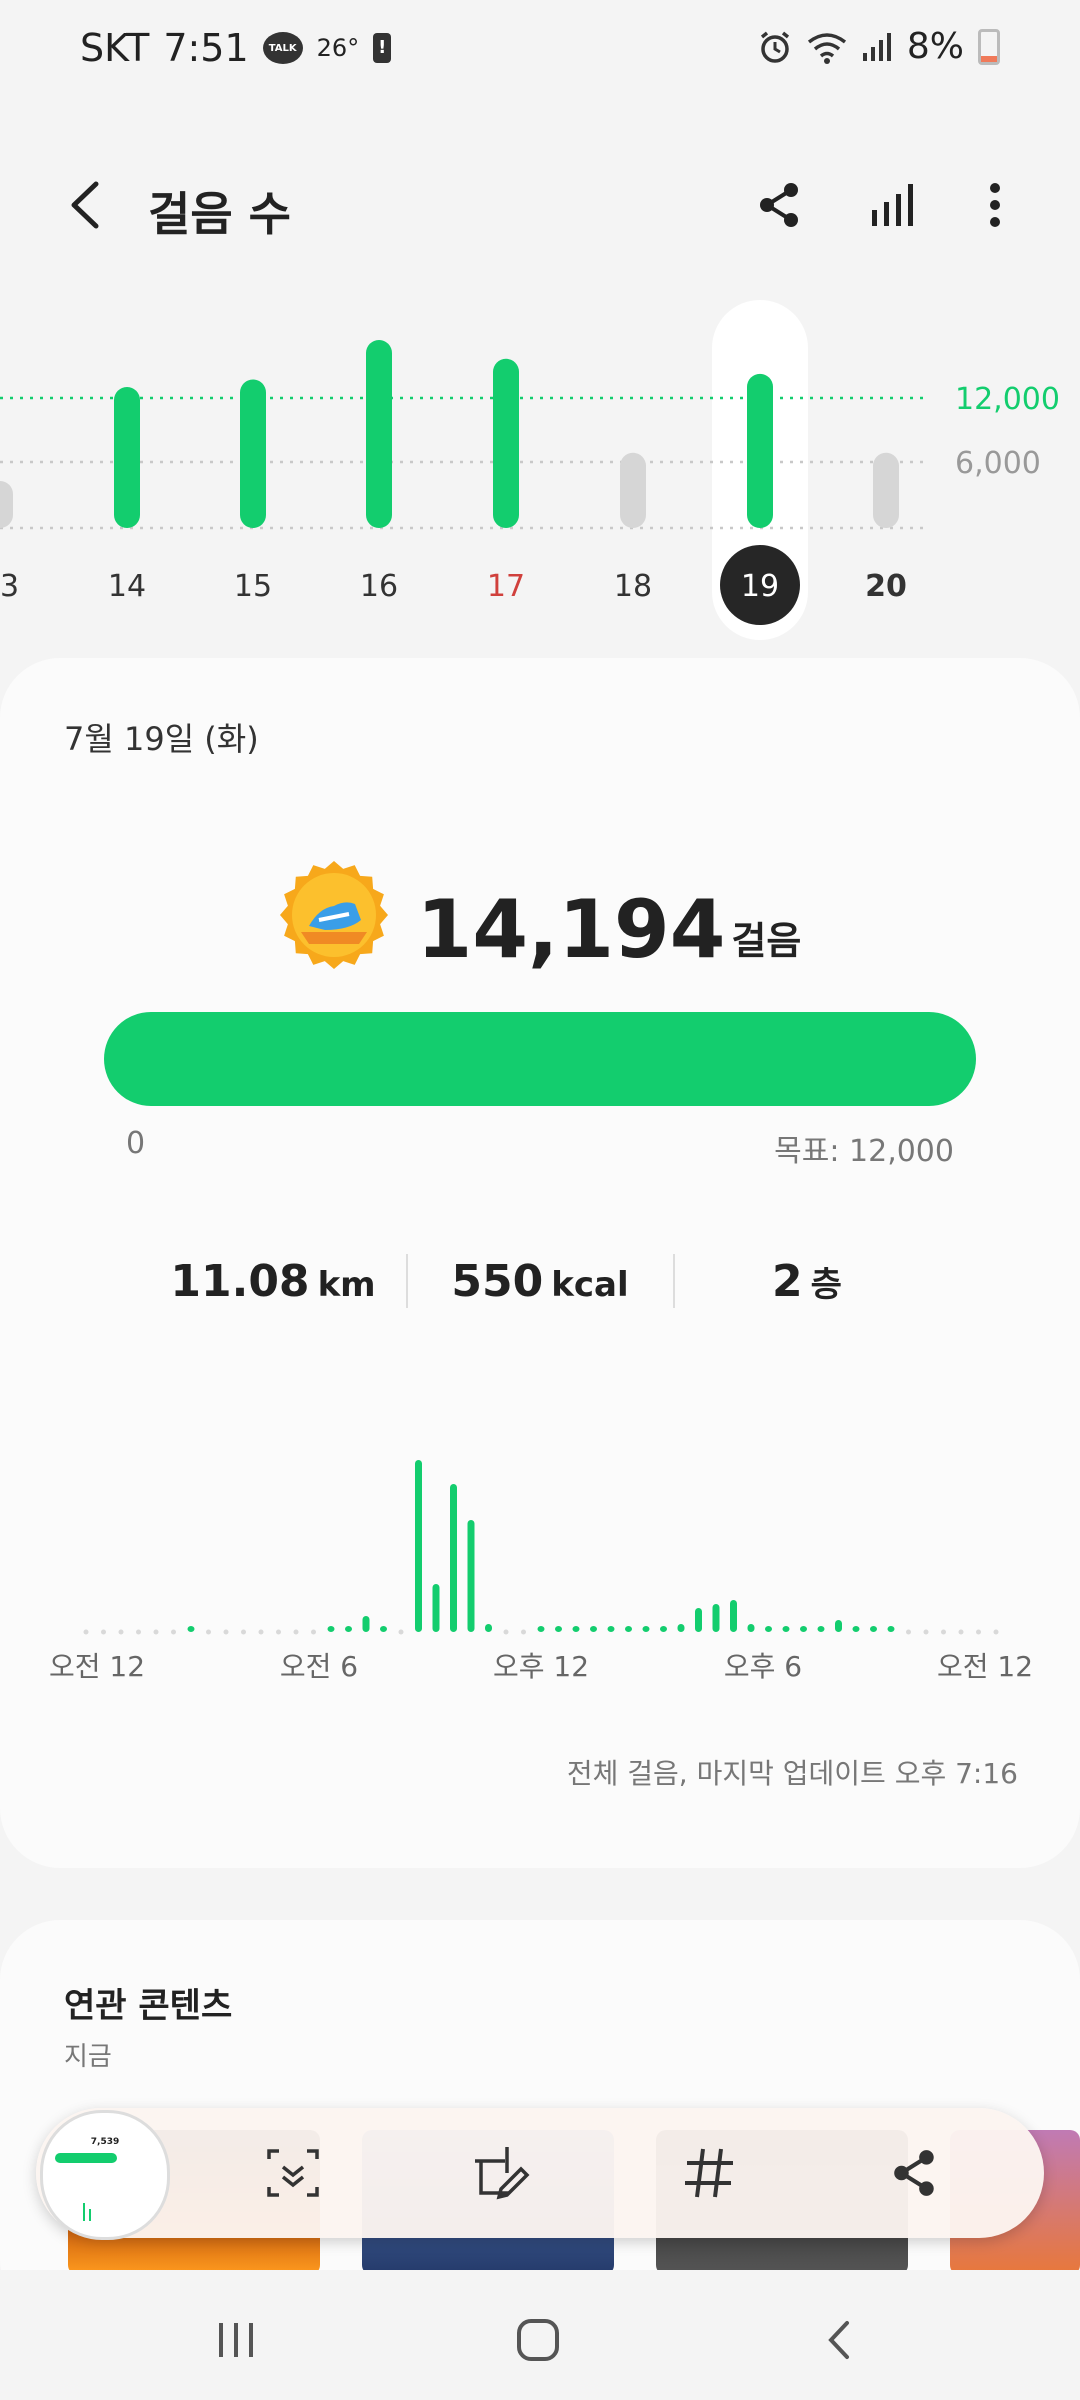 The height and width of the screenshot is (2400, 1080). Describe the element at coordinates (333, 915) in the screenshot. I see `sneaker-badge-icon` at that location.